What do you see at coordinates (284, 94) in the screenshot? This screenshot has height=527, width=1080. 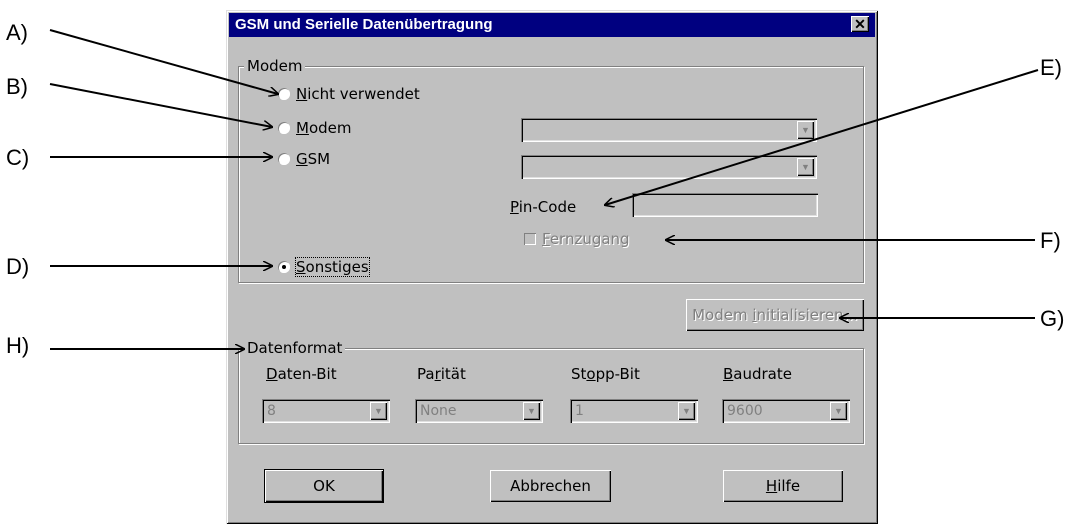 I see `radio-nicht-verwendet-dot` at bounding box center [284, 94].